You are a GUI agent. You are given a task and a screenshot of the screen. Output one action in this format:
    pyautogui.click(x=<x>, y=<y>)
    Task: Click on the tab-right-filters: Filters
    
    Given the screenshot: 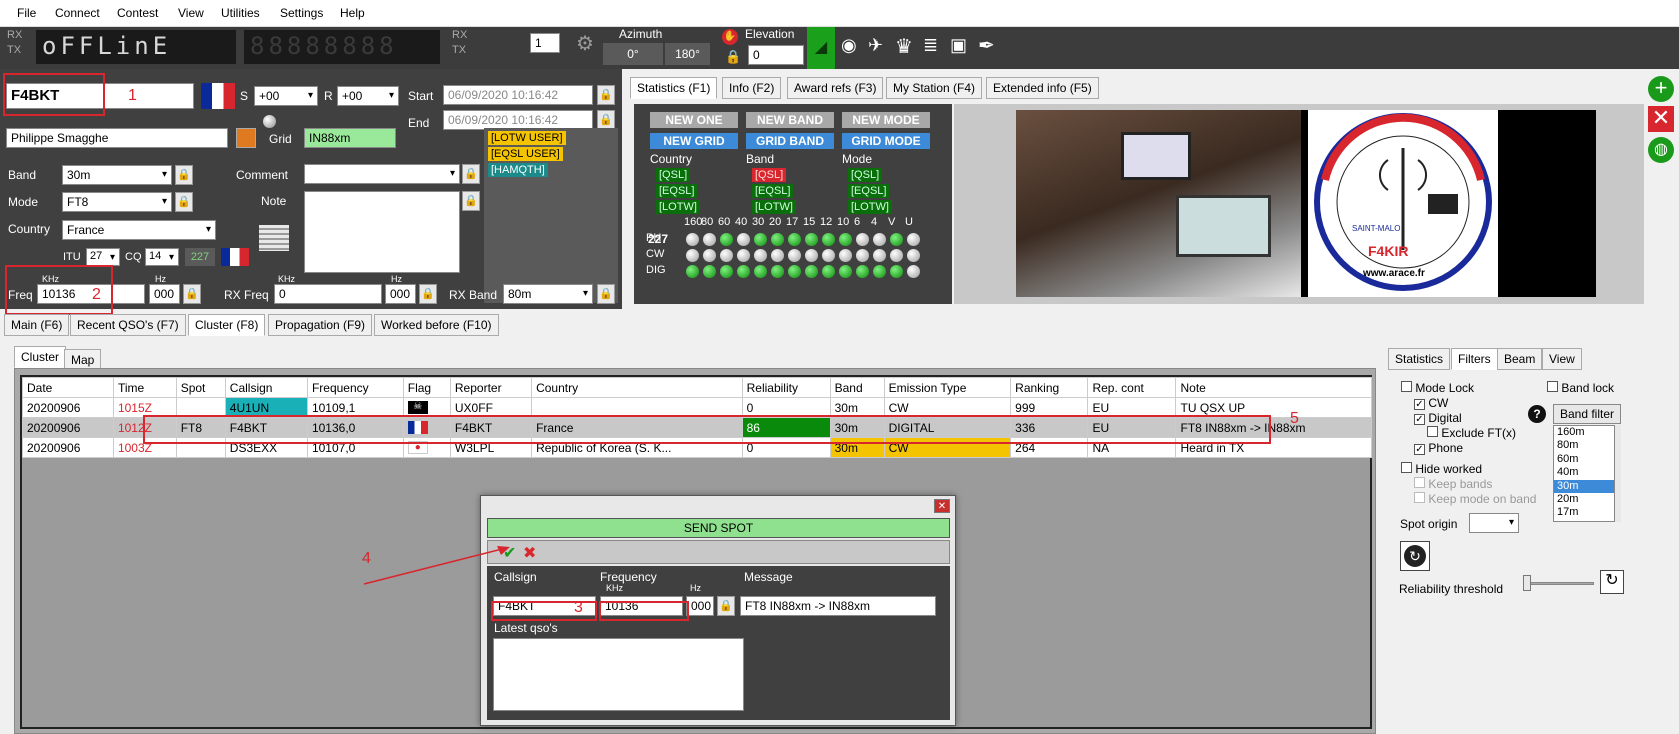 What is the action you would take?
    pyautogui.click(x=1474, y=359)
    